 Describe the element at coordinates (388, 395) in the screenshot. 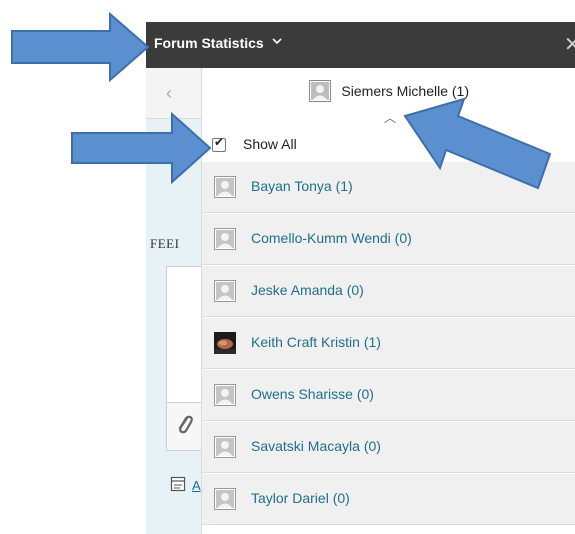

I see `user-list-item: Owens Sharisse (0)` at that location.